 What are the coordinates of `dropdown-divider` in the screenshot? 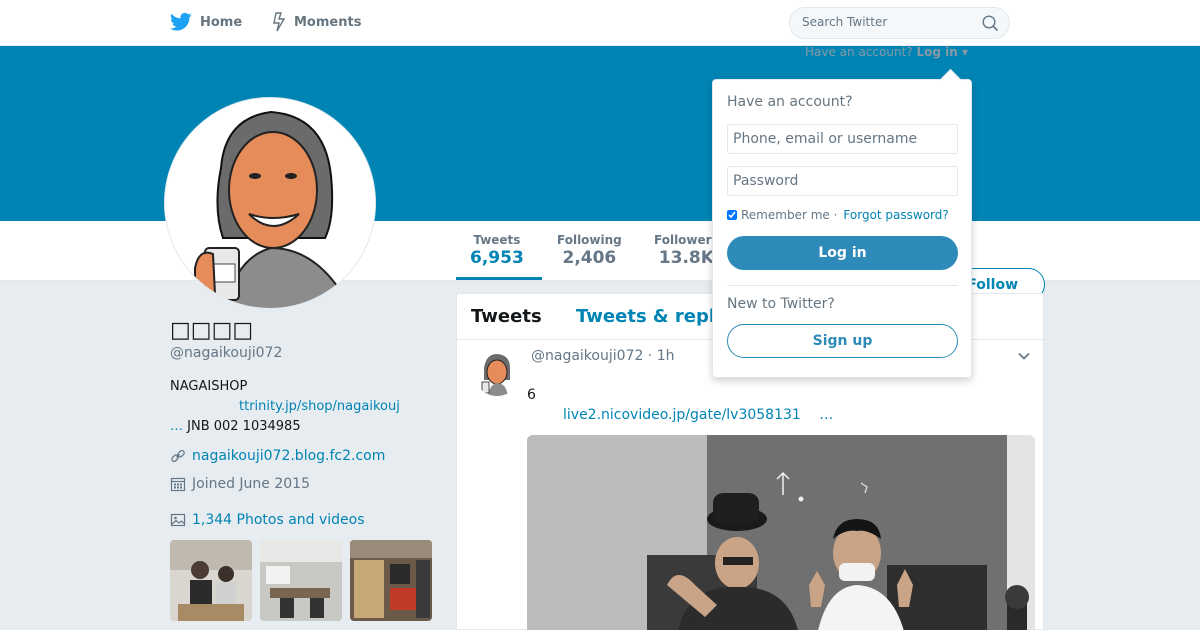 It's located at (842, 285).